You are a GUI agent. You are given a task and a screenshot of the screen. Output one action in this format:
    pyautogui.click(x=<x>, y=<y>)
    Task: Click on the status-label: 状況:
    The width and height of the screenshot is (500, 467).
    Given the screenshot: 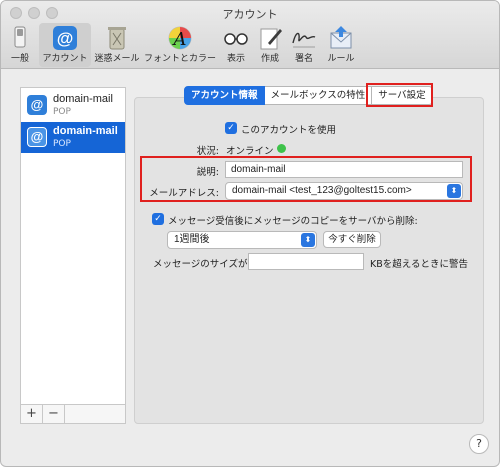 What is the action you would take?
    pyautogui.click(x=207, y=151)
    